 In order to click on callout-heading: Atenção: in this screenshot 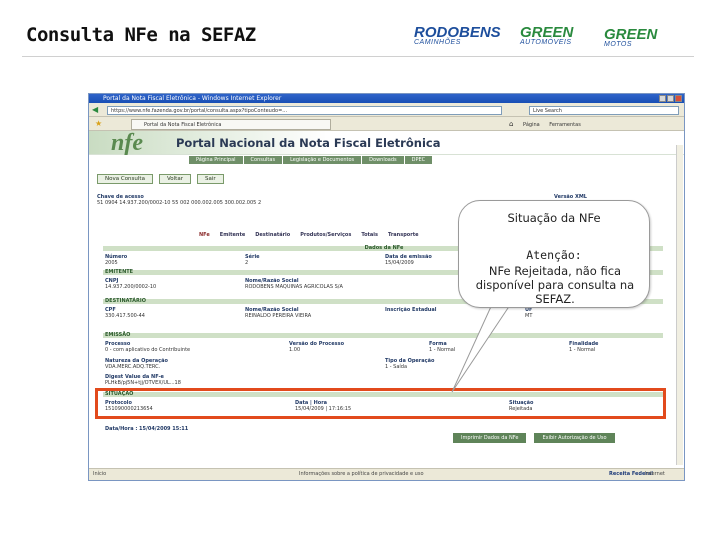, I will do `click(554, 255)`.